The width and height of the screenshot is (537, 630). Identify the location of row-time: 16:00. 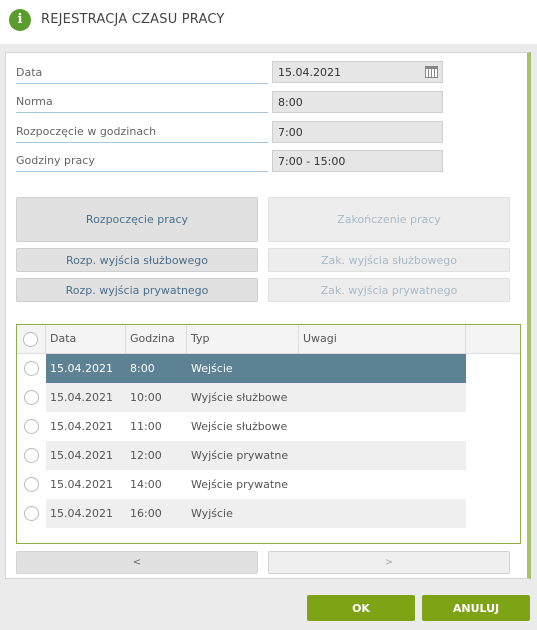
(146, 513).